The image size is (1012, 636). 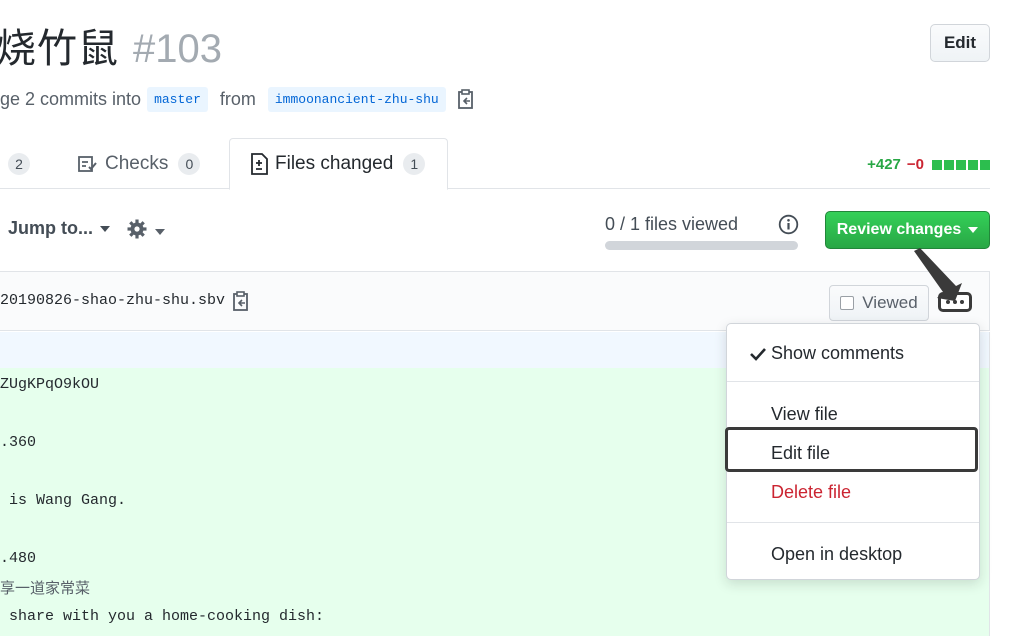 I want to click on file-name: 20190826-shao-zhu-shu.sbv, so click(x=112, y=300).